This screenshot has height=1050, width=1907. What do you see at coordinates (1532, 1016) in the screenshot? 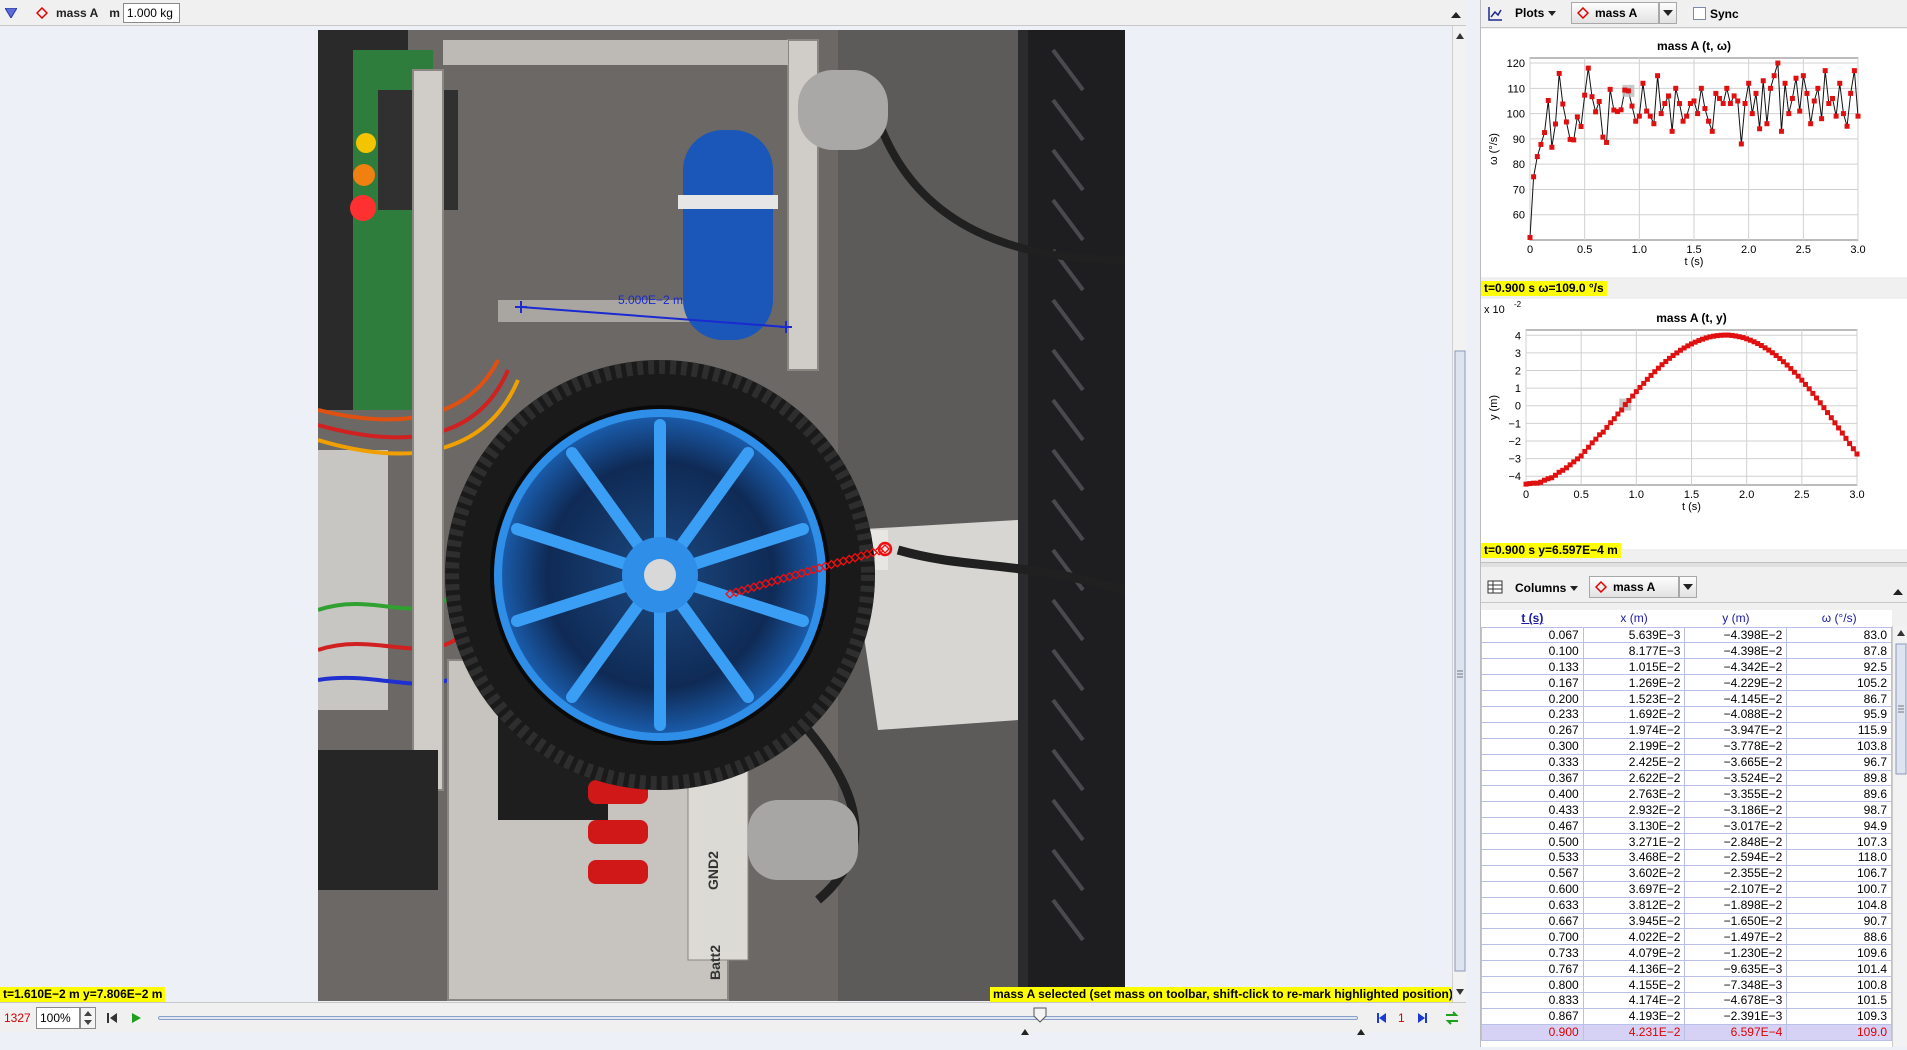
I see `cell-t: 0.867` at bounding box center [1532, 1016].